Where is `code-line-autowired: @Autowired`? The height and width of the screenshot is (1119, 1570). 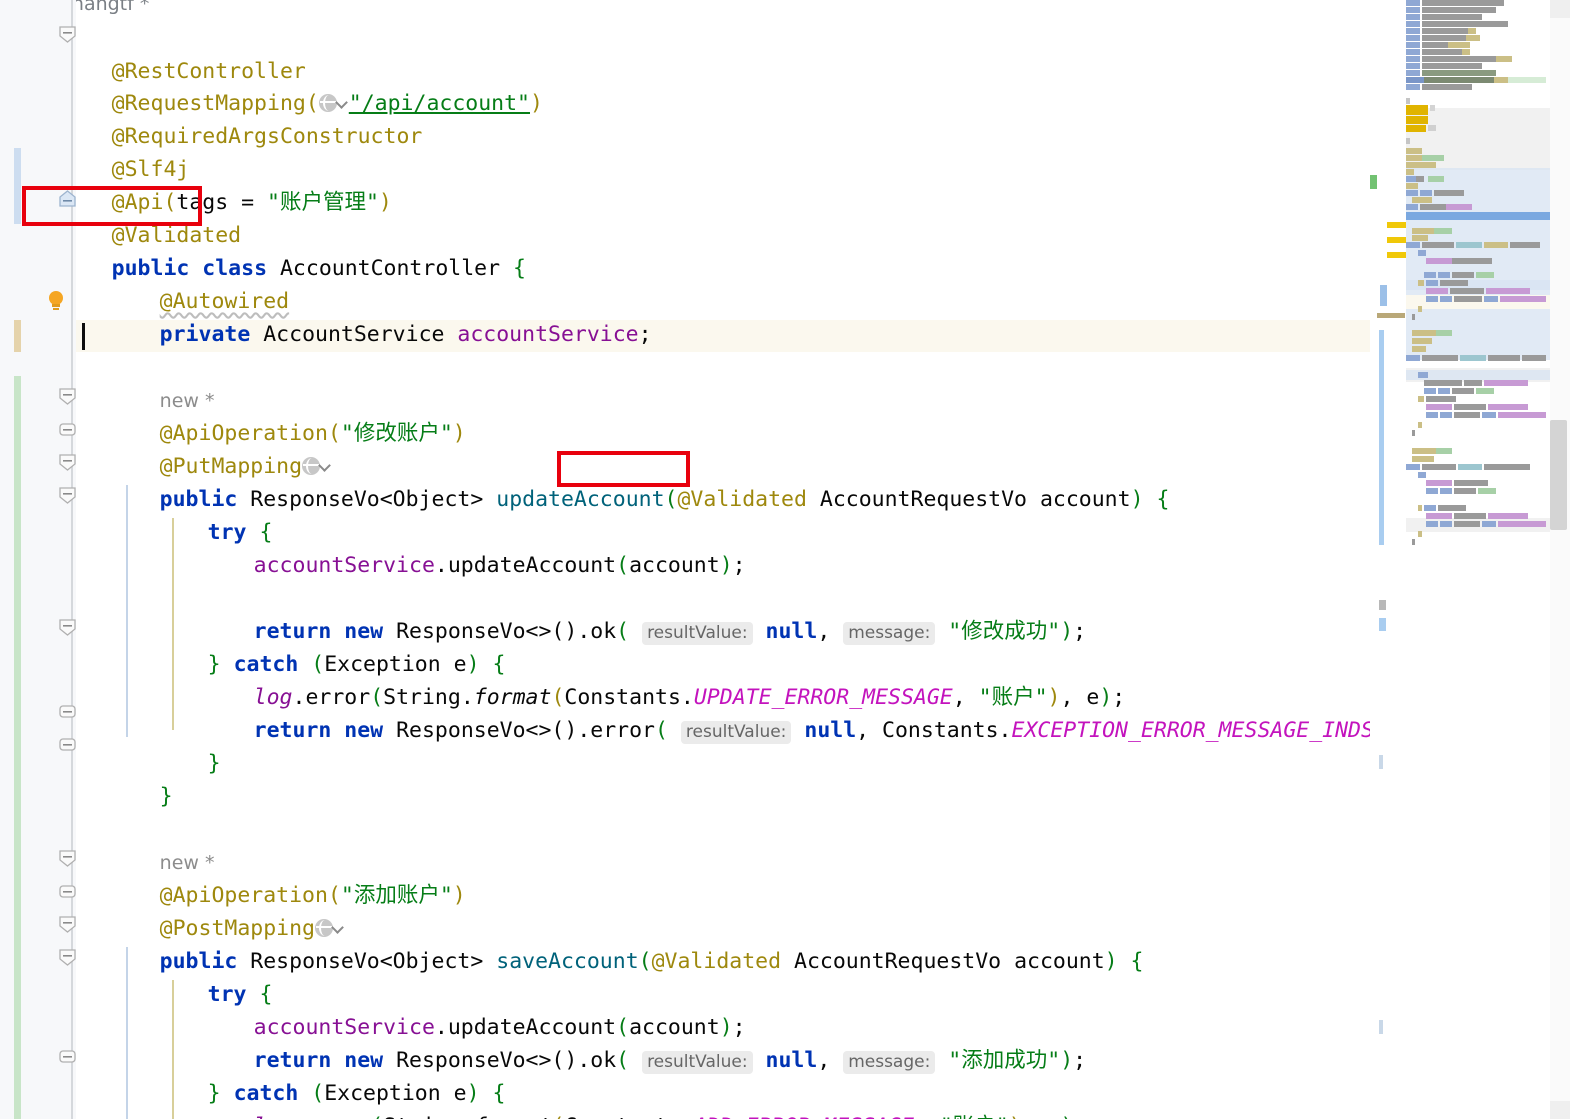
code-line-autowired: @Autowired is located at coordinates (185, 284).